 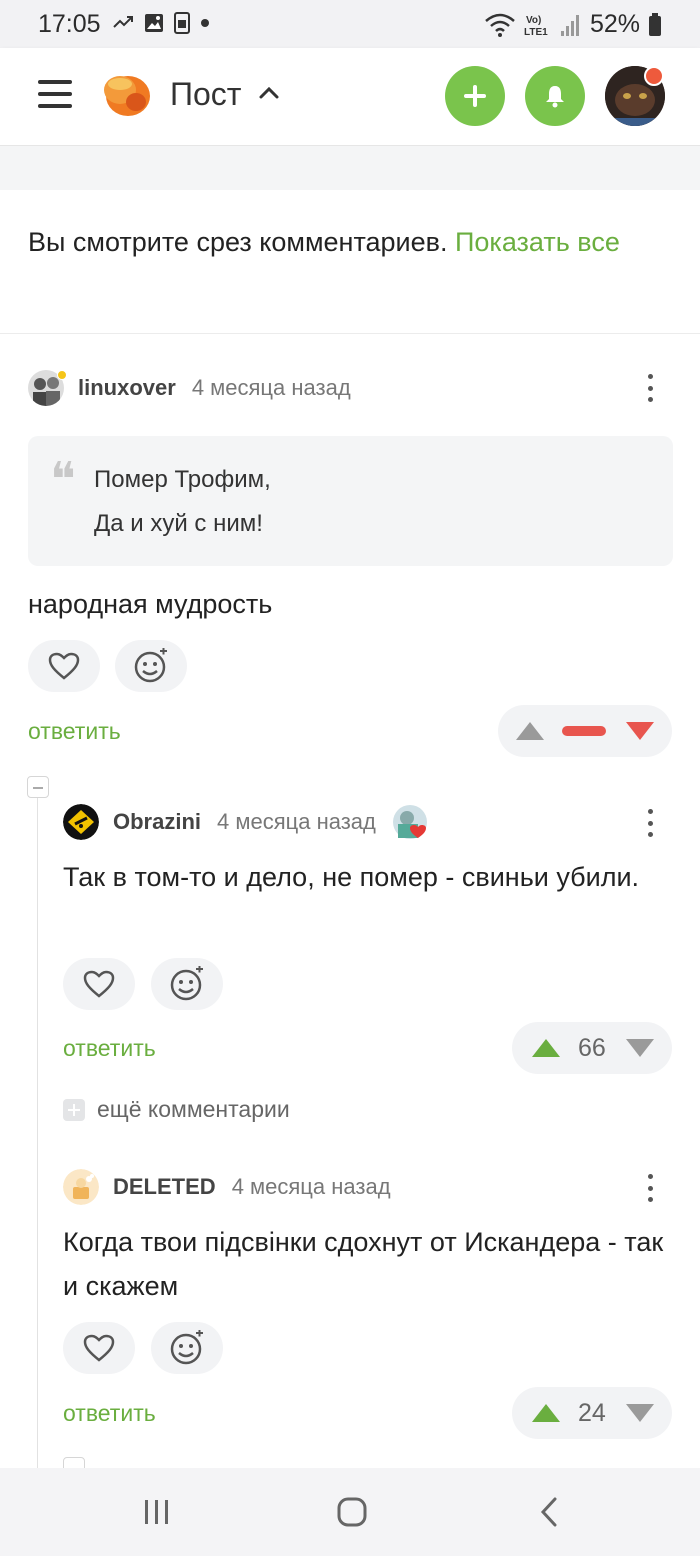 What do you see at coordinates (533, 20) in the screenshot?
I see `svg-text: Vo)` at bounding box center [533, 20].